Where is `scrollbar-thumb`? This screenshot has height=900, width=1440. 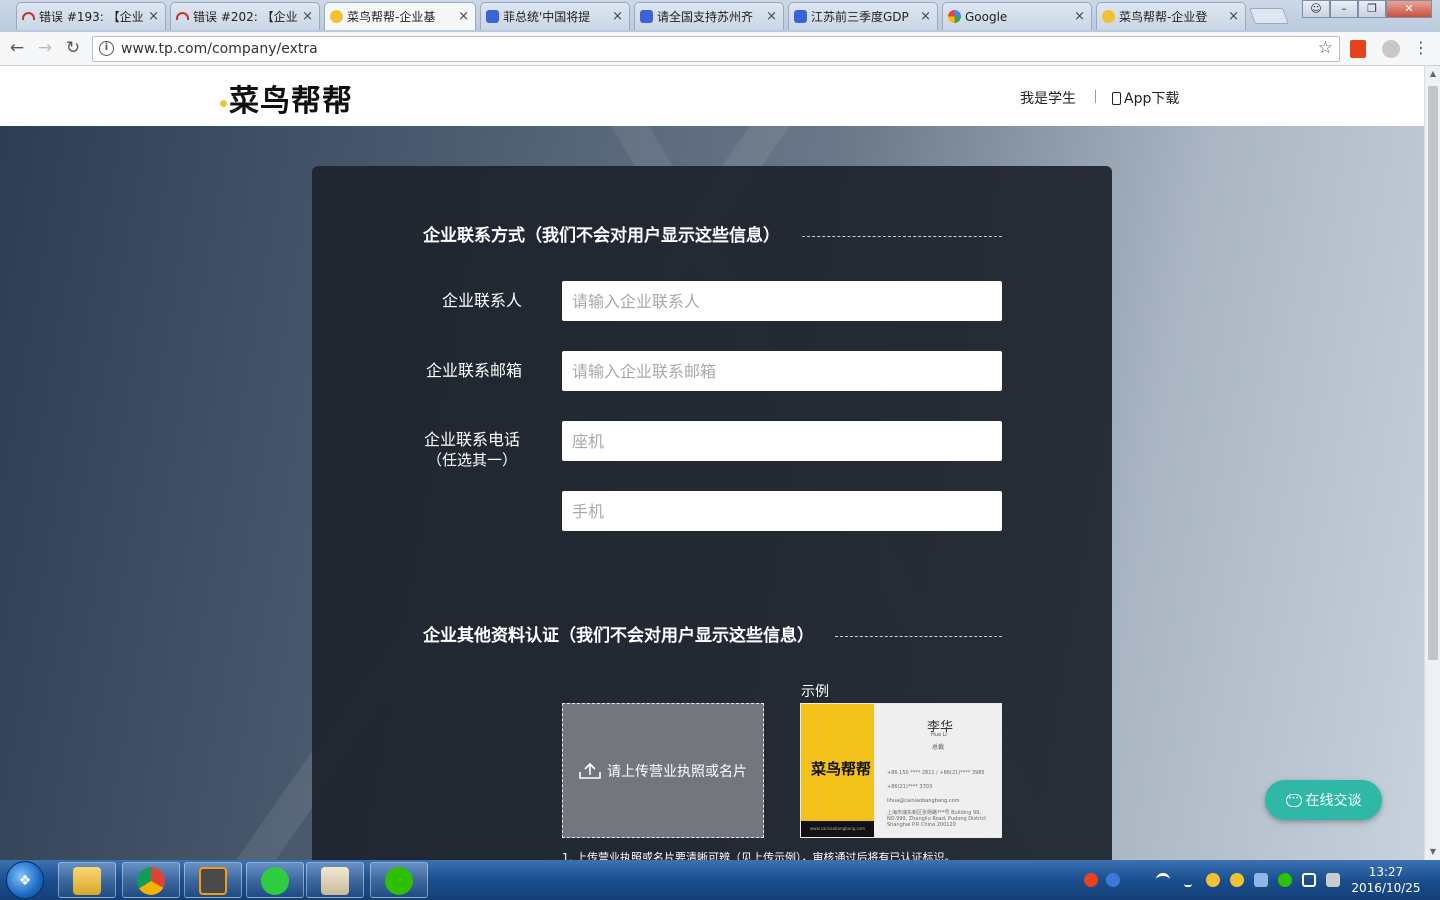 scrollbar-thumb is located at coordinates (1433, 373).